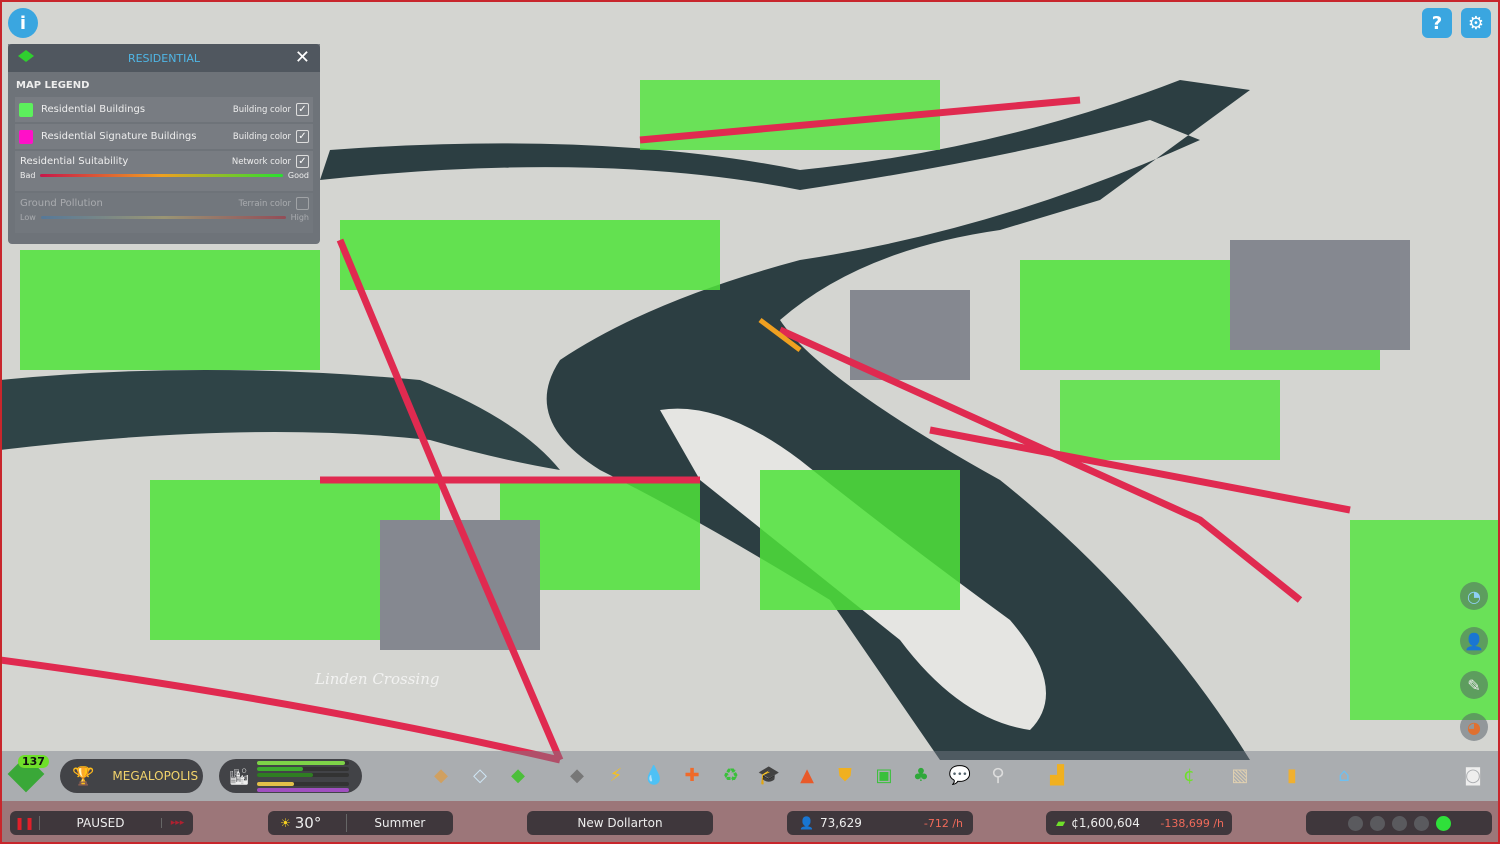 Image resolution: width=1500 pixels, height=844 pixels. I want to click on city-name-button: New Dollarton, so click(620, 823).